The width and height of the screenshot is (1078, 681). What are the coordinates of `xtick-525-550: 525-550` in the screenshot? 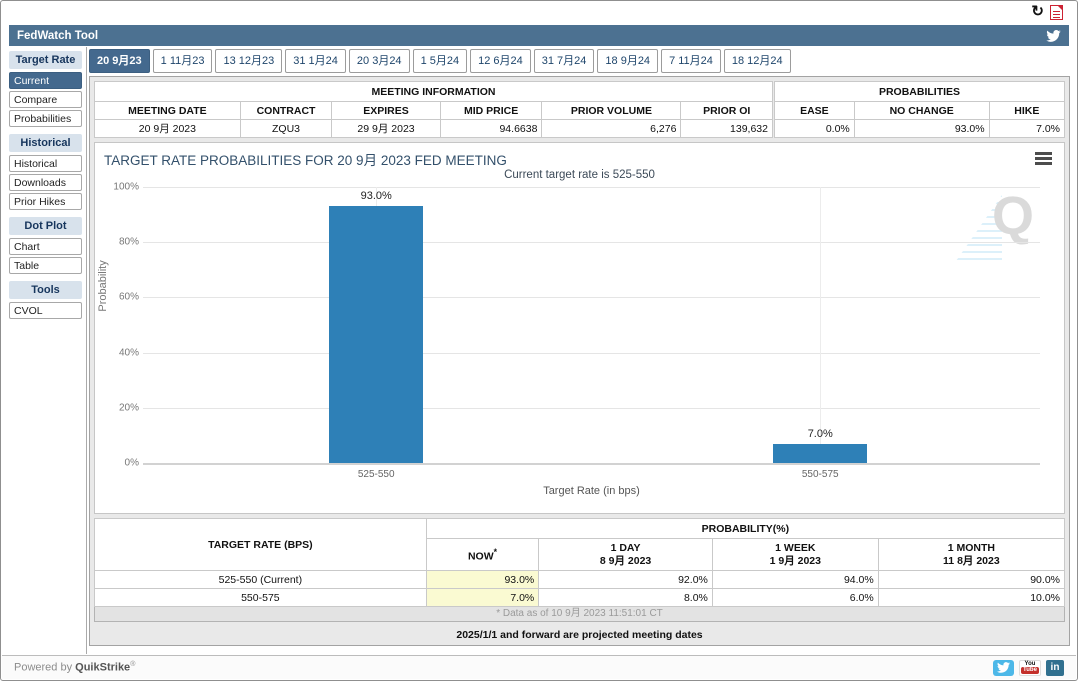 It's located at (376, 474).